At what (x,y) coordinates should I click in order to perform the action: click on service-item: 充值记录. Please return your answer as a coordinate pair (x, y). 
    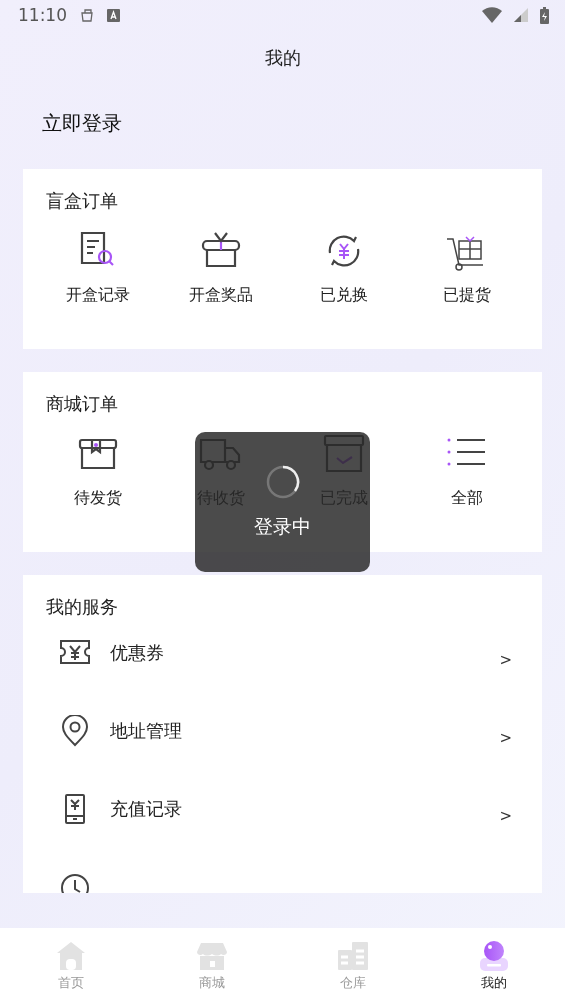
    Looking at the image, I should click on (305, 809).